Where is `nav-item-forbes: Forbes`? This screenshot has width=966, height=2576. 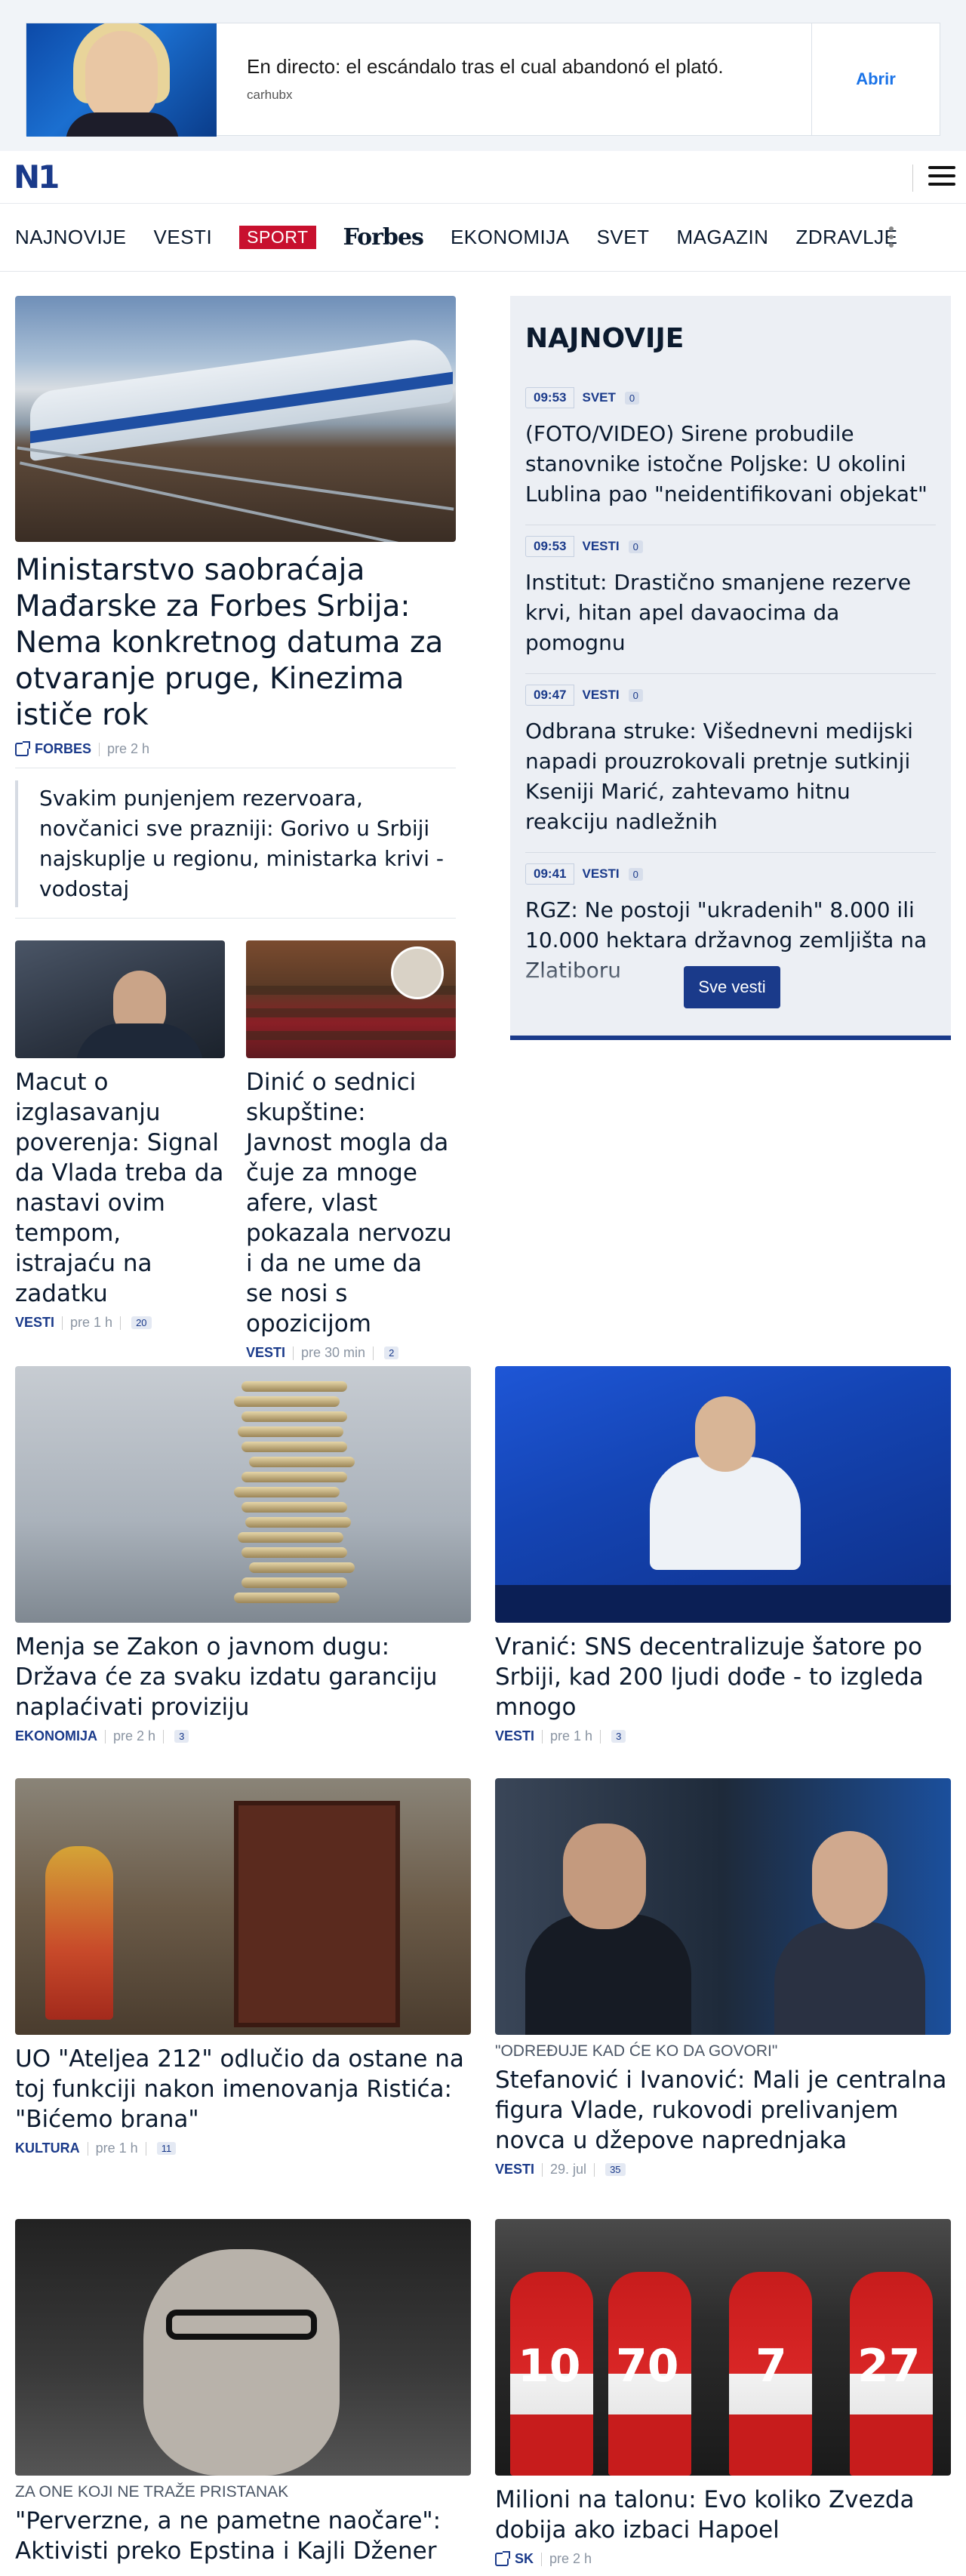 nav-item-forbes: Forbes is located at coordinates (383, 237).